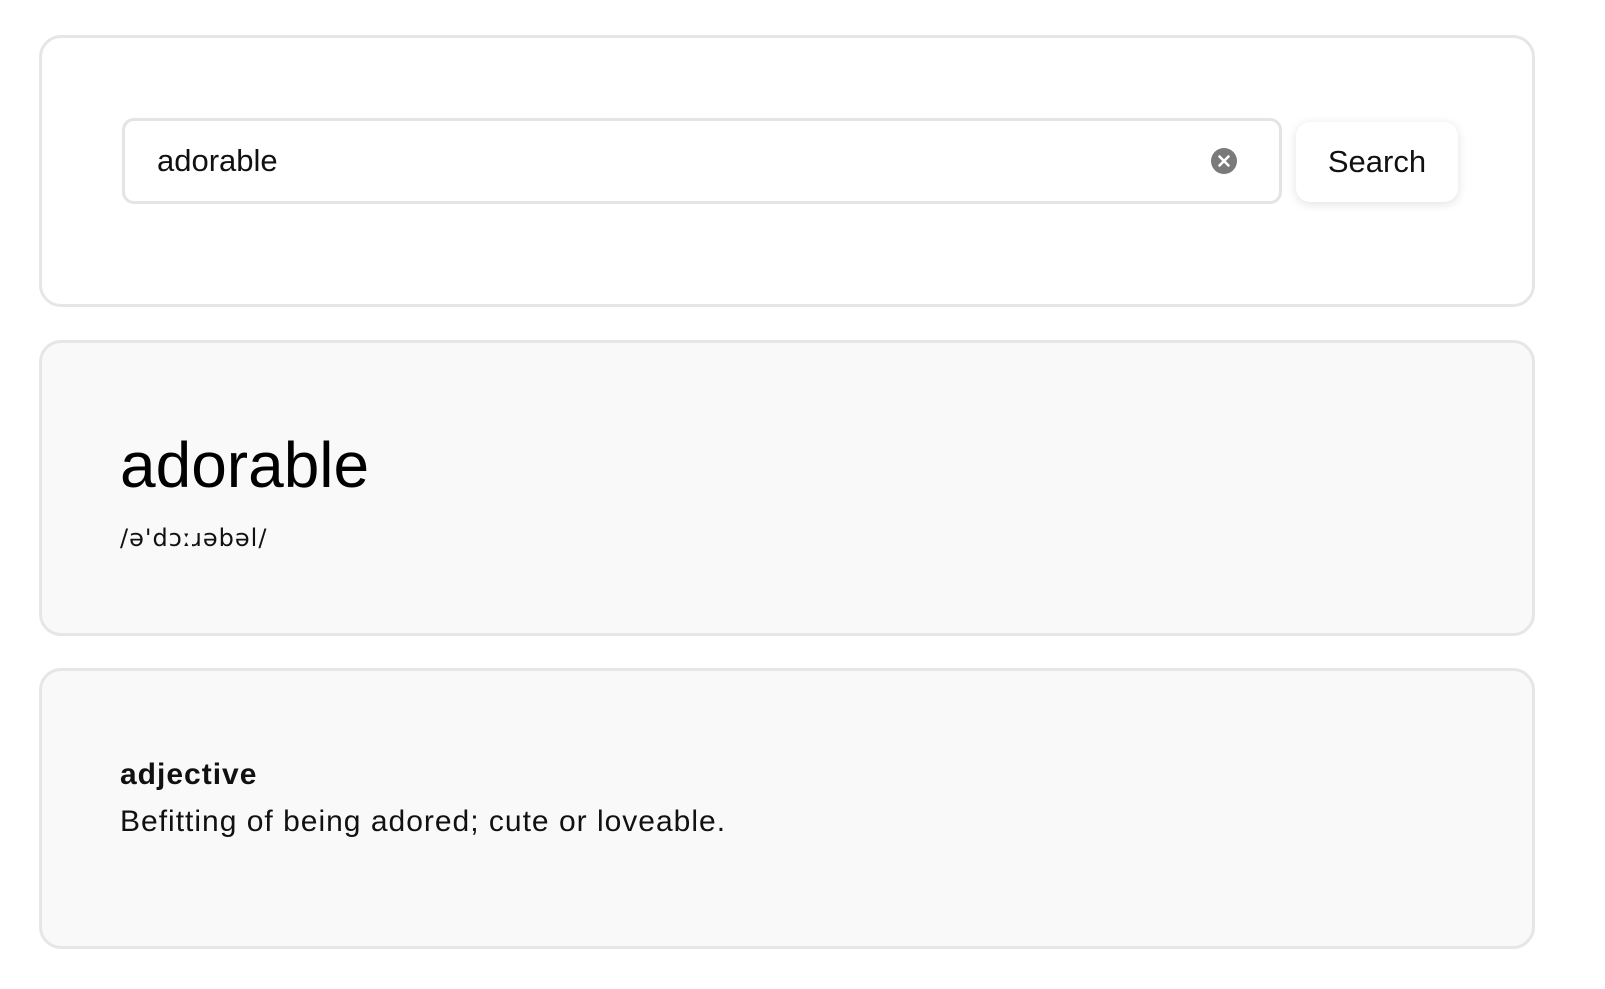 The image size is (1605, 989). I want to click on search-button: Search, so click(1377, 162).